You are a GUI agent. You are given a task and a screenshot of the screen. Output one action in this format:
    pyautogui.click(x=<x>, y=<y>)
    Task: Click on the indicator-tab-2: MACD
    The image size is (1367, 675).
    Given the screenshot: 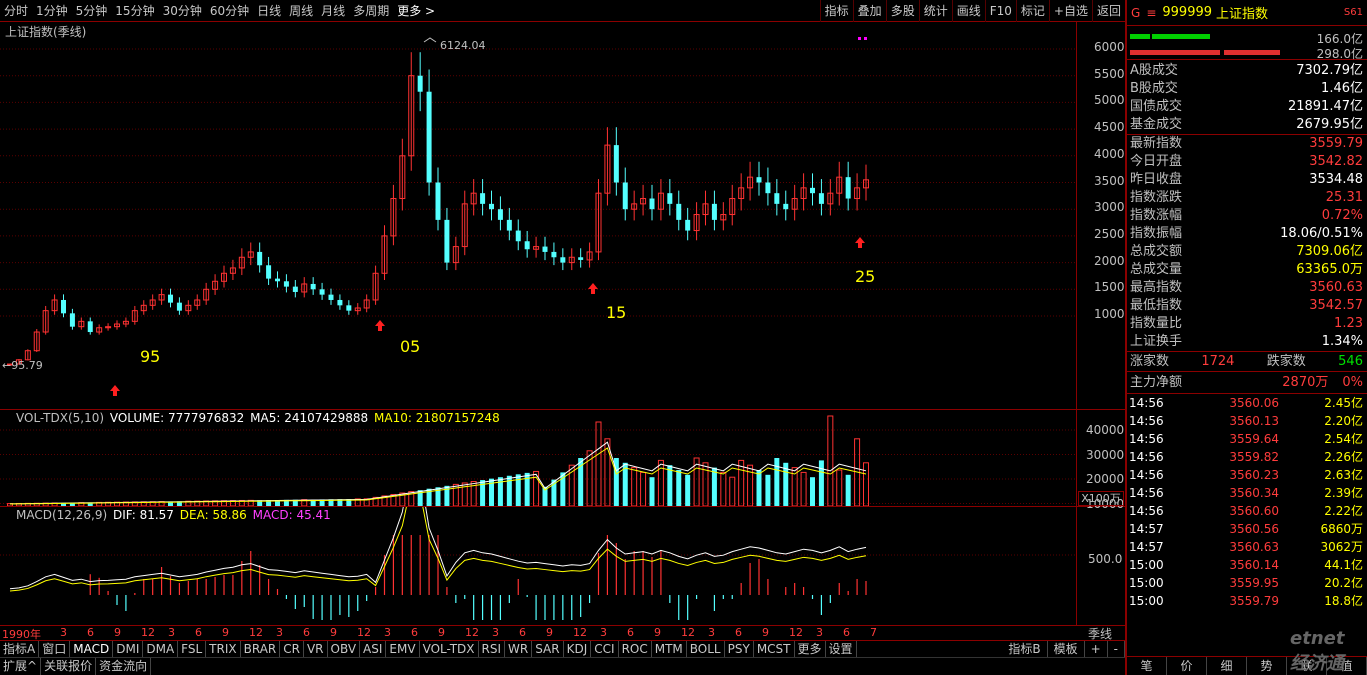 What is the action you would take?
    pyautogui.click(x=92, y=649)
    